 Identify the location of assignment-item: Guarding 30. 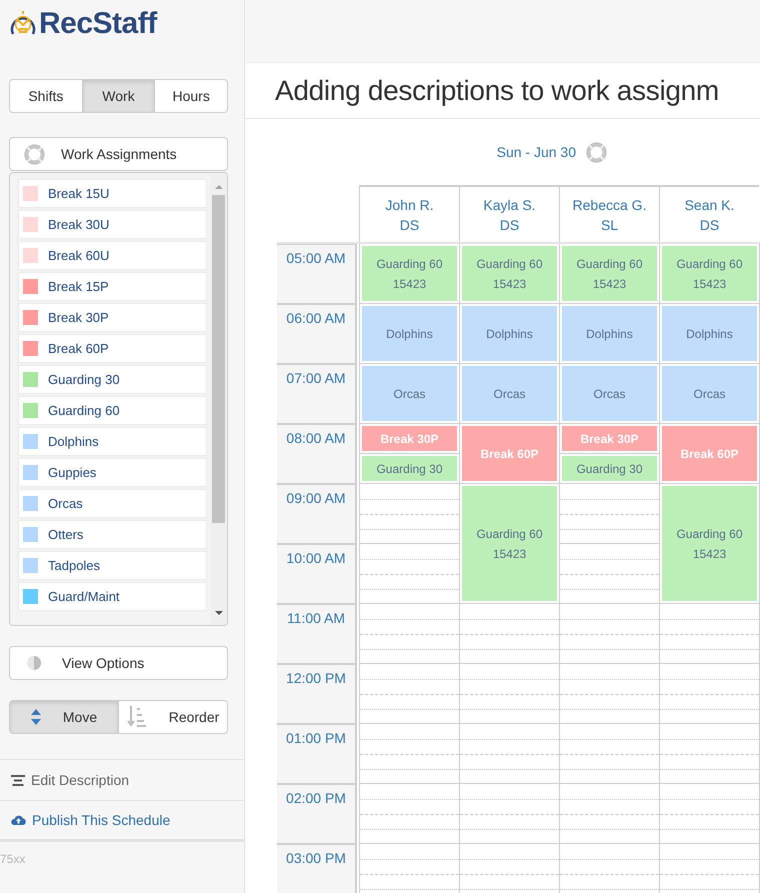
(112, 379).